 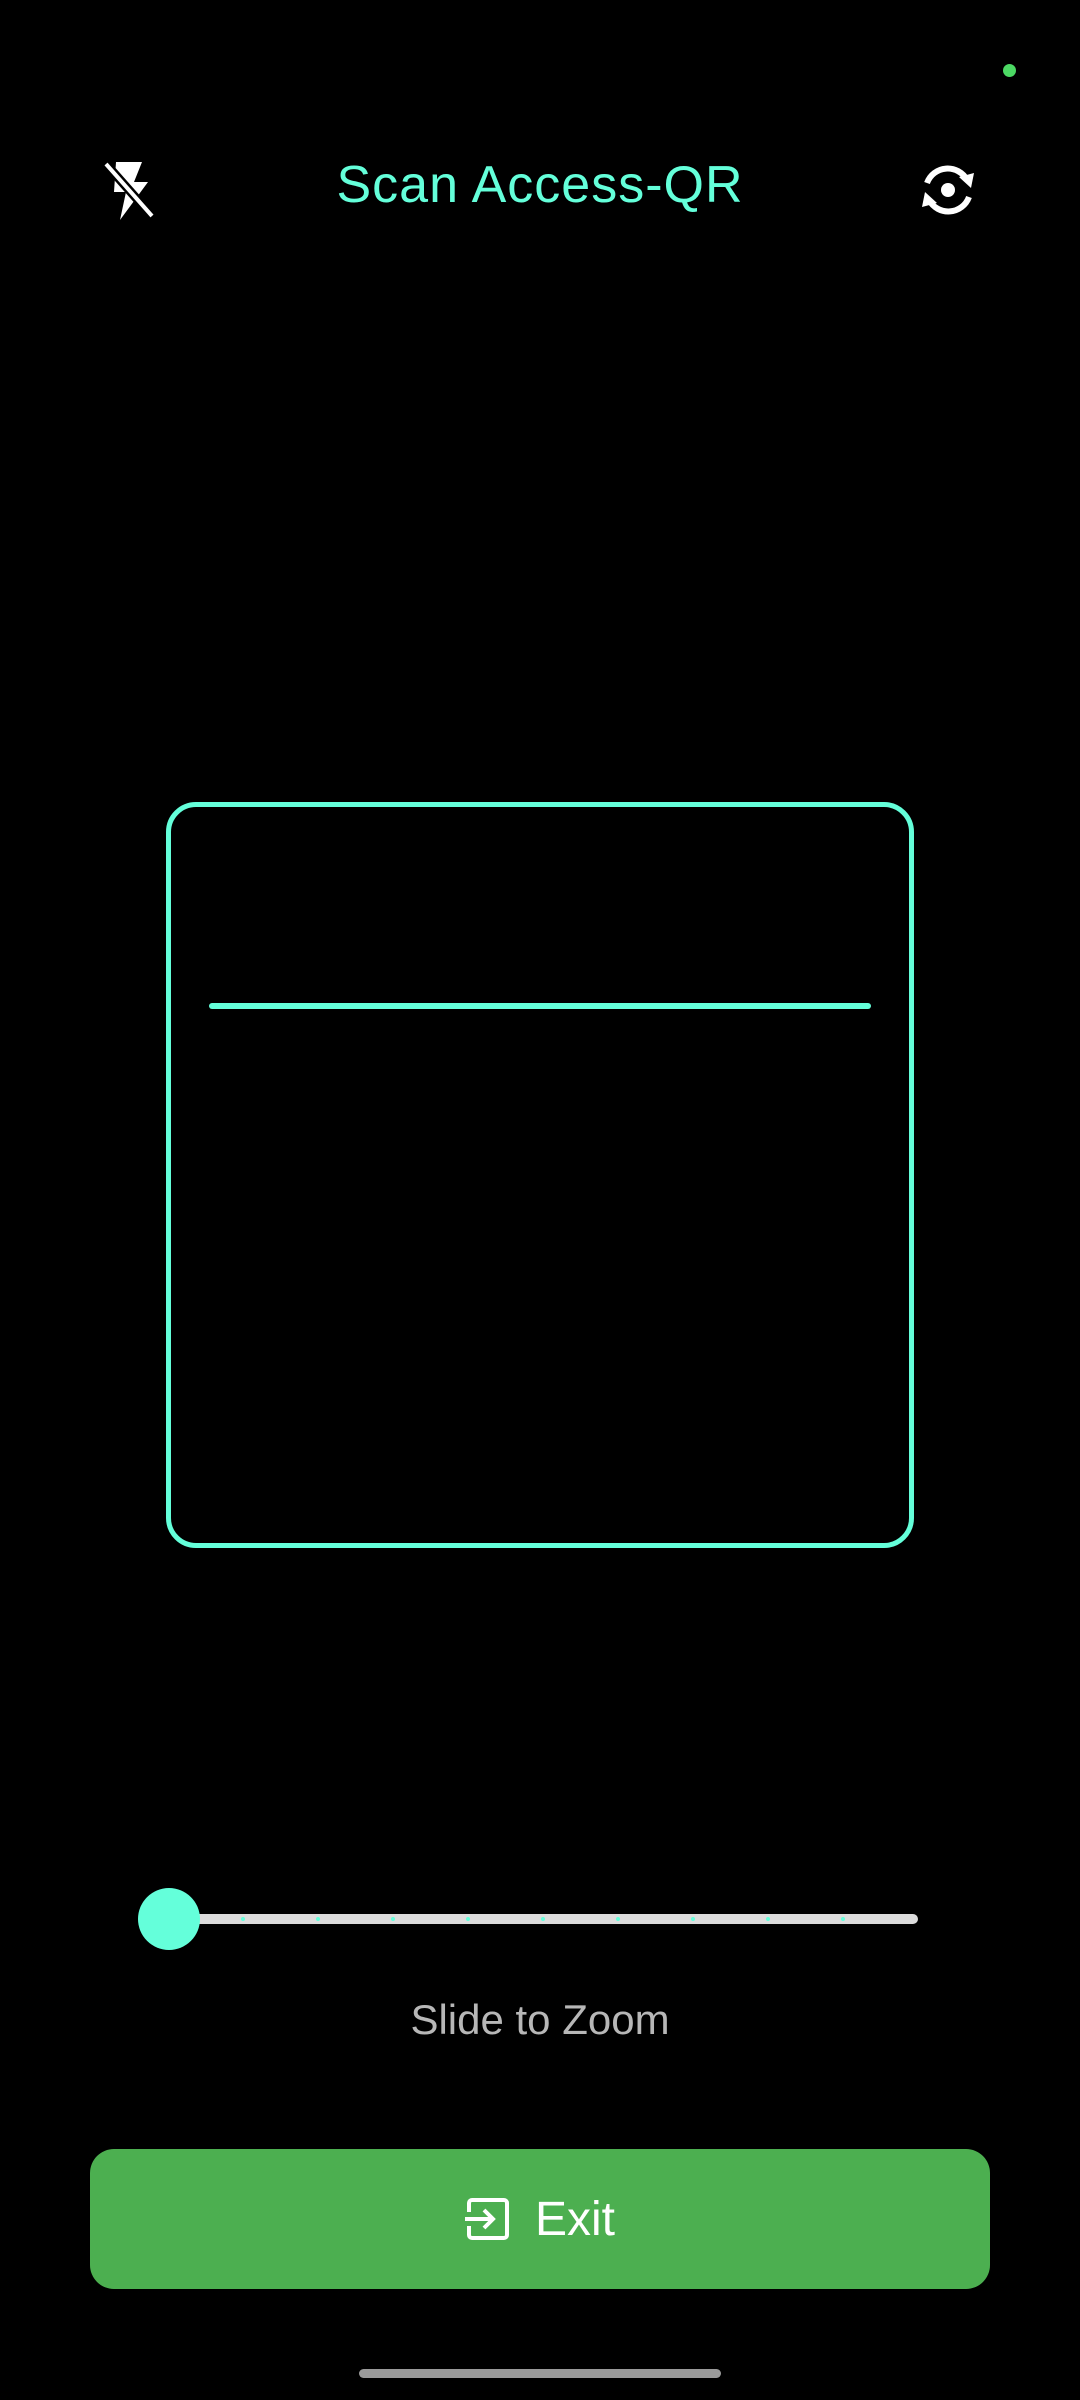 I want to click on exit-button-label: Exit, so click(x=574, y=2219).